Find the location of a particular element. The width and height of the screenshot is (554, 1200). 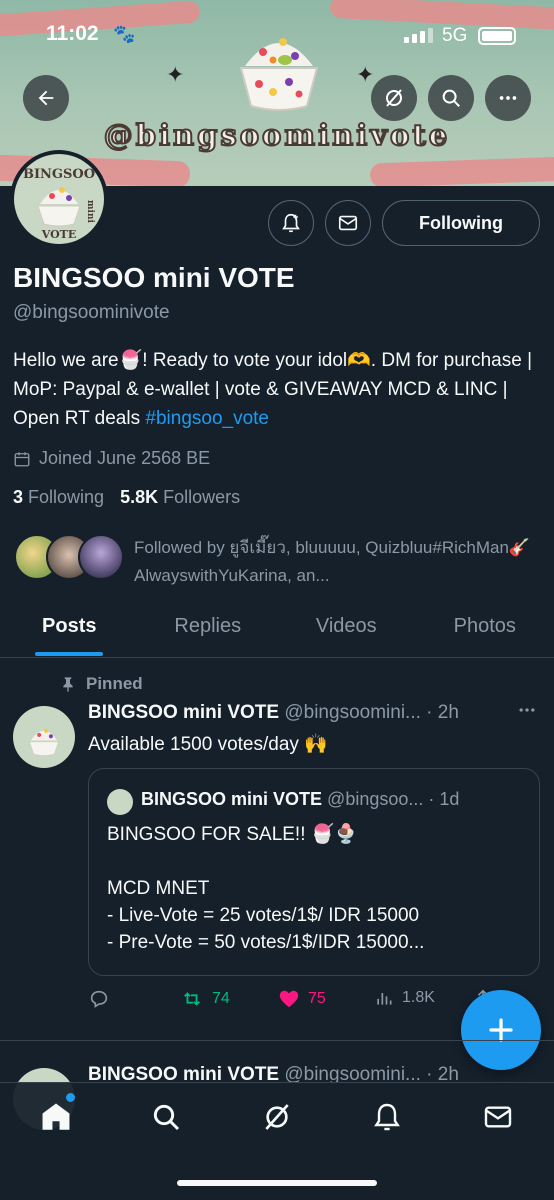

bell-plus-icon is located at coordinates (291, 223).